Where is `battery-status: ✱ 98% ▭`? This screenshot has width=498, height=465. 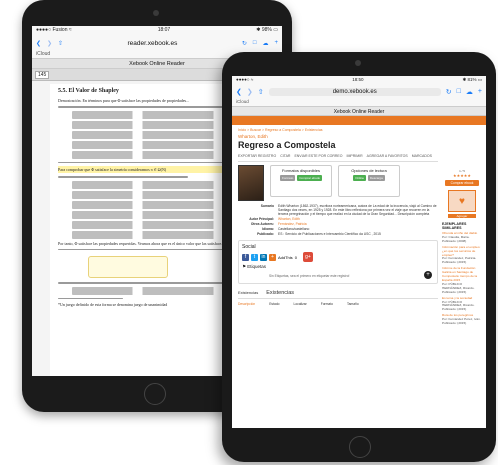
battery-status: ✱ 98% ▭ is located at coordinates (267, 30).